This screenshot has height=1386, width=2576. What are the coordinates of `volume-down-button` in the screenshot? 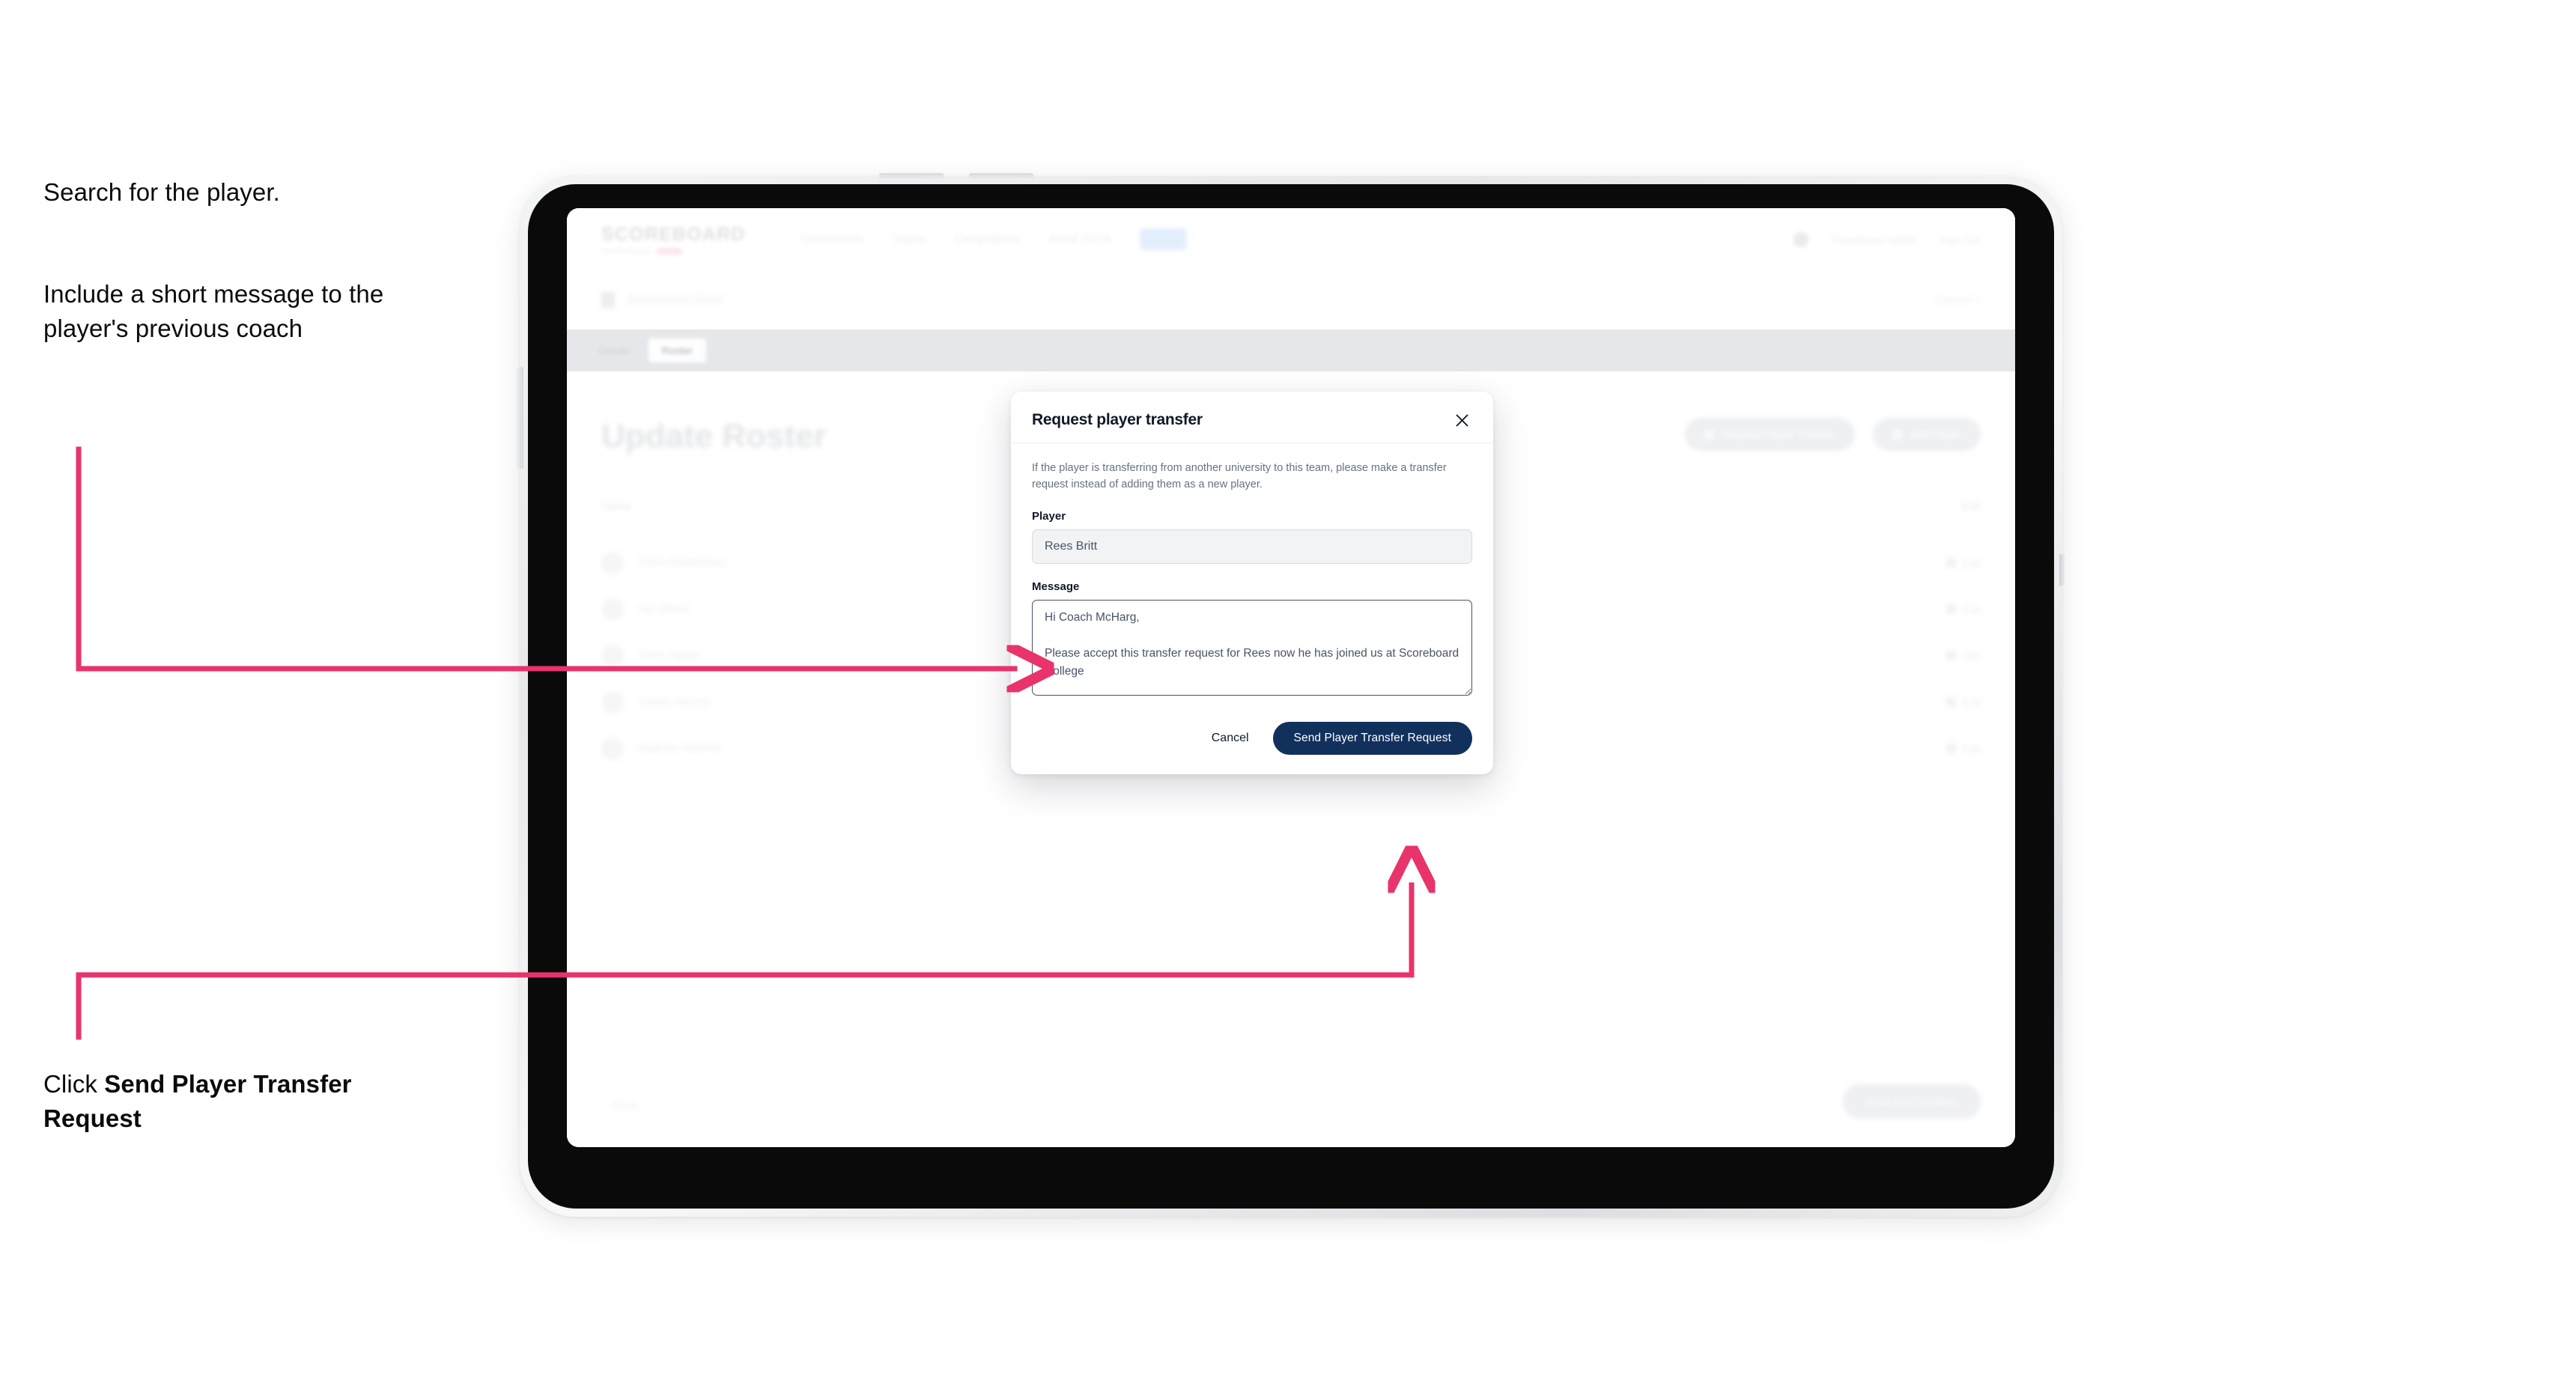 It's located at (1001, 176).